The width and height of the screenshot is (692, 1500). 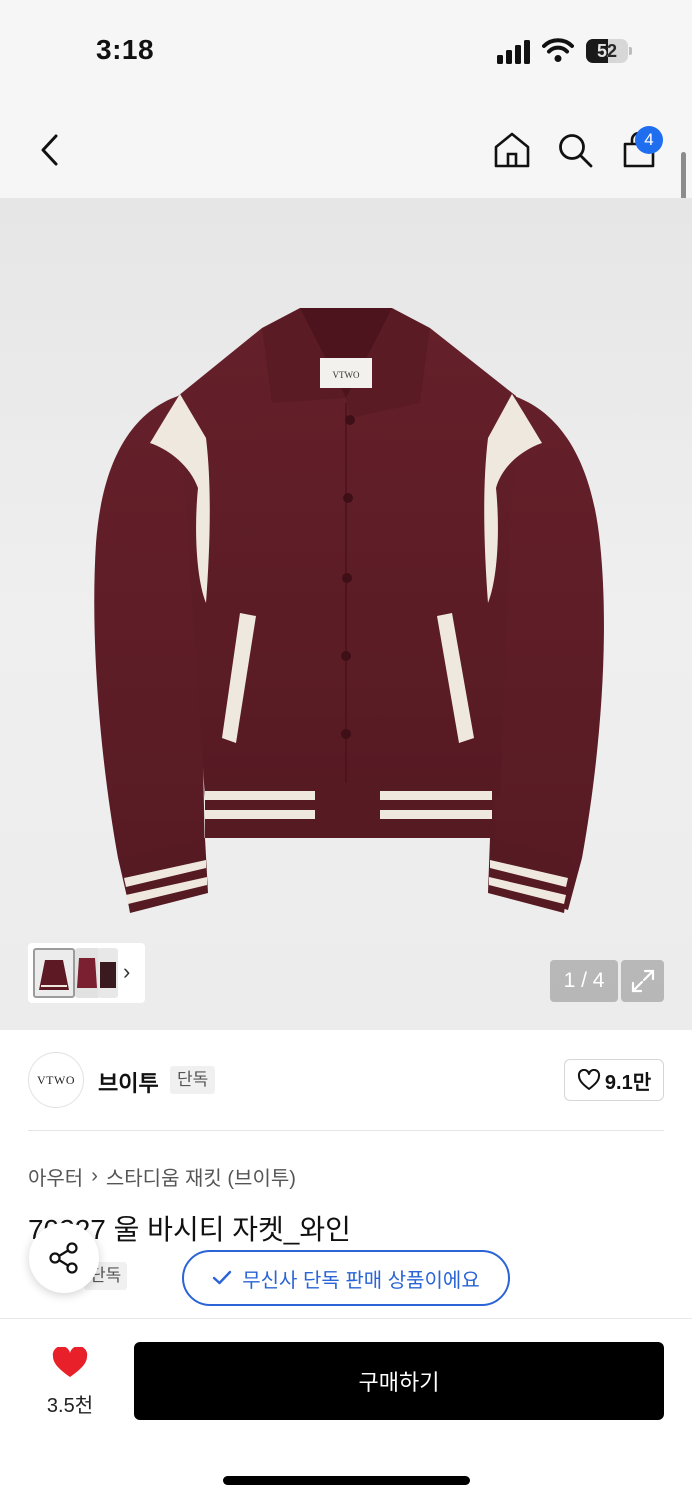 I want to click on battery-cap, so click(x=630, y=51).